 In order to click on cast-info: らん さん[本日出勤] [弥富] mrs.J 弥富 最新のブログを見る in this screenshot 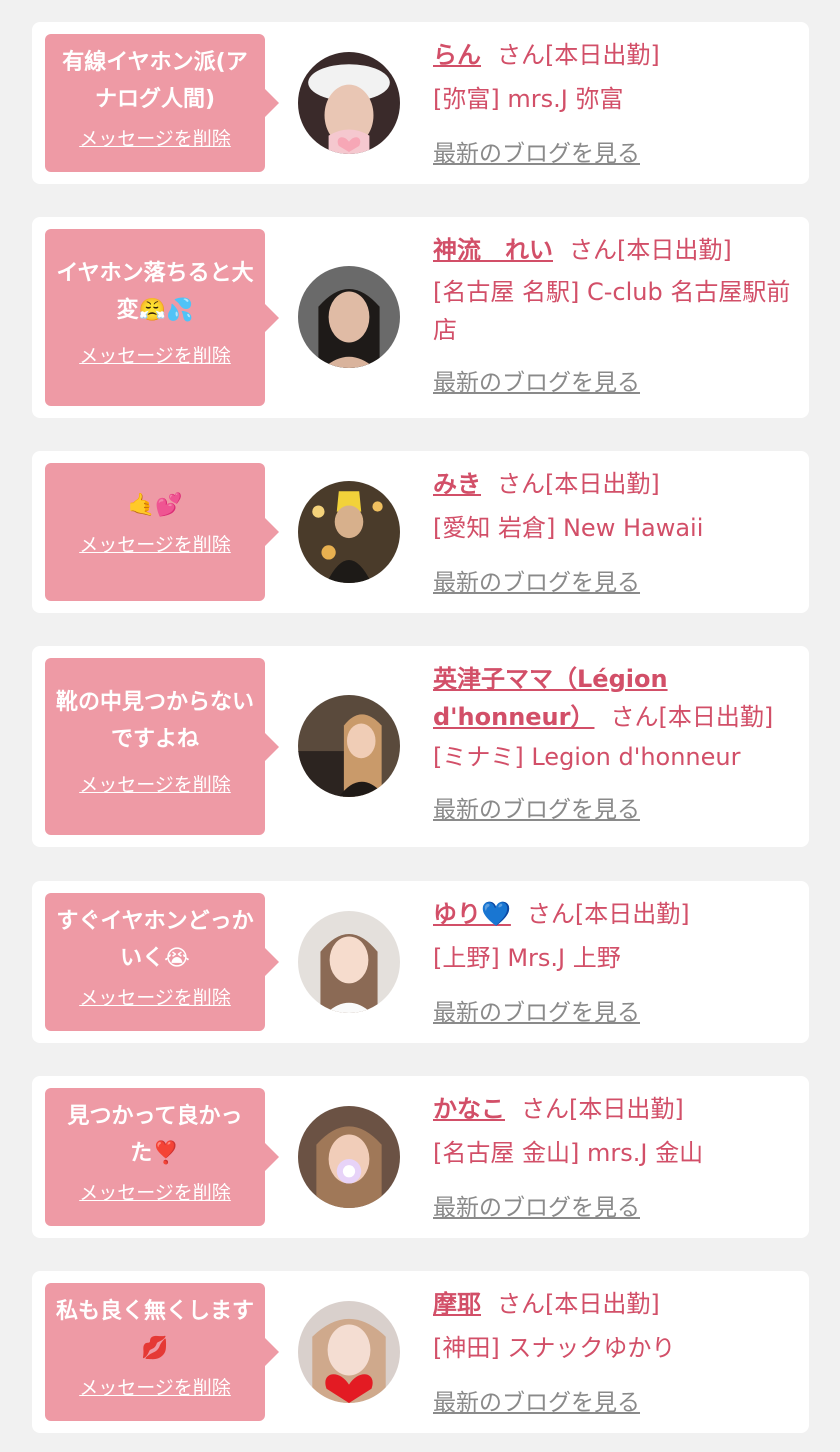, I will do `click(612, 102)`.